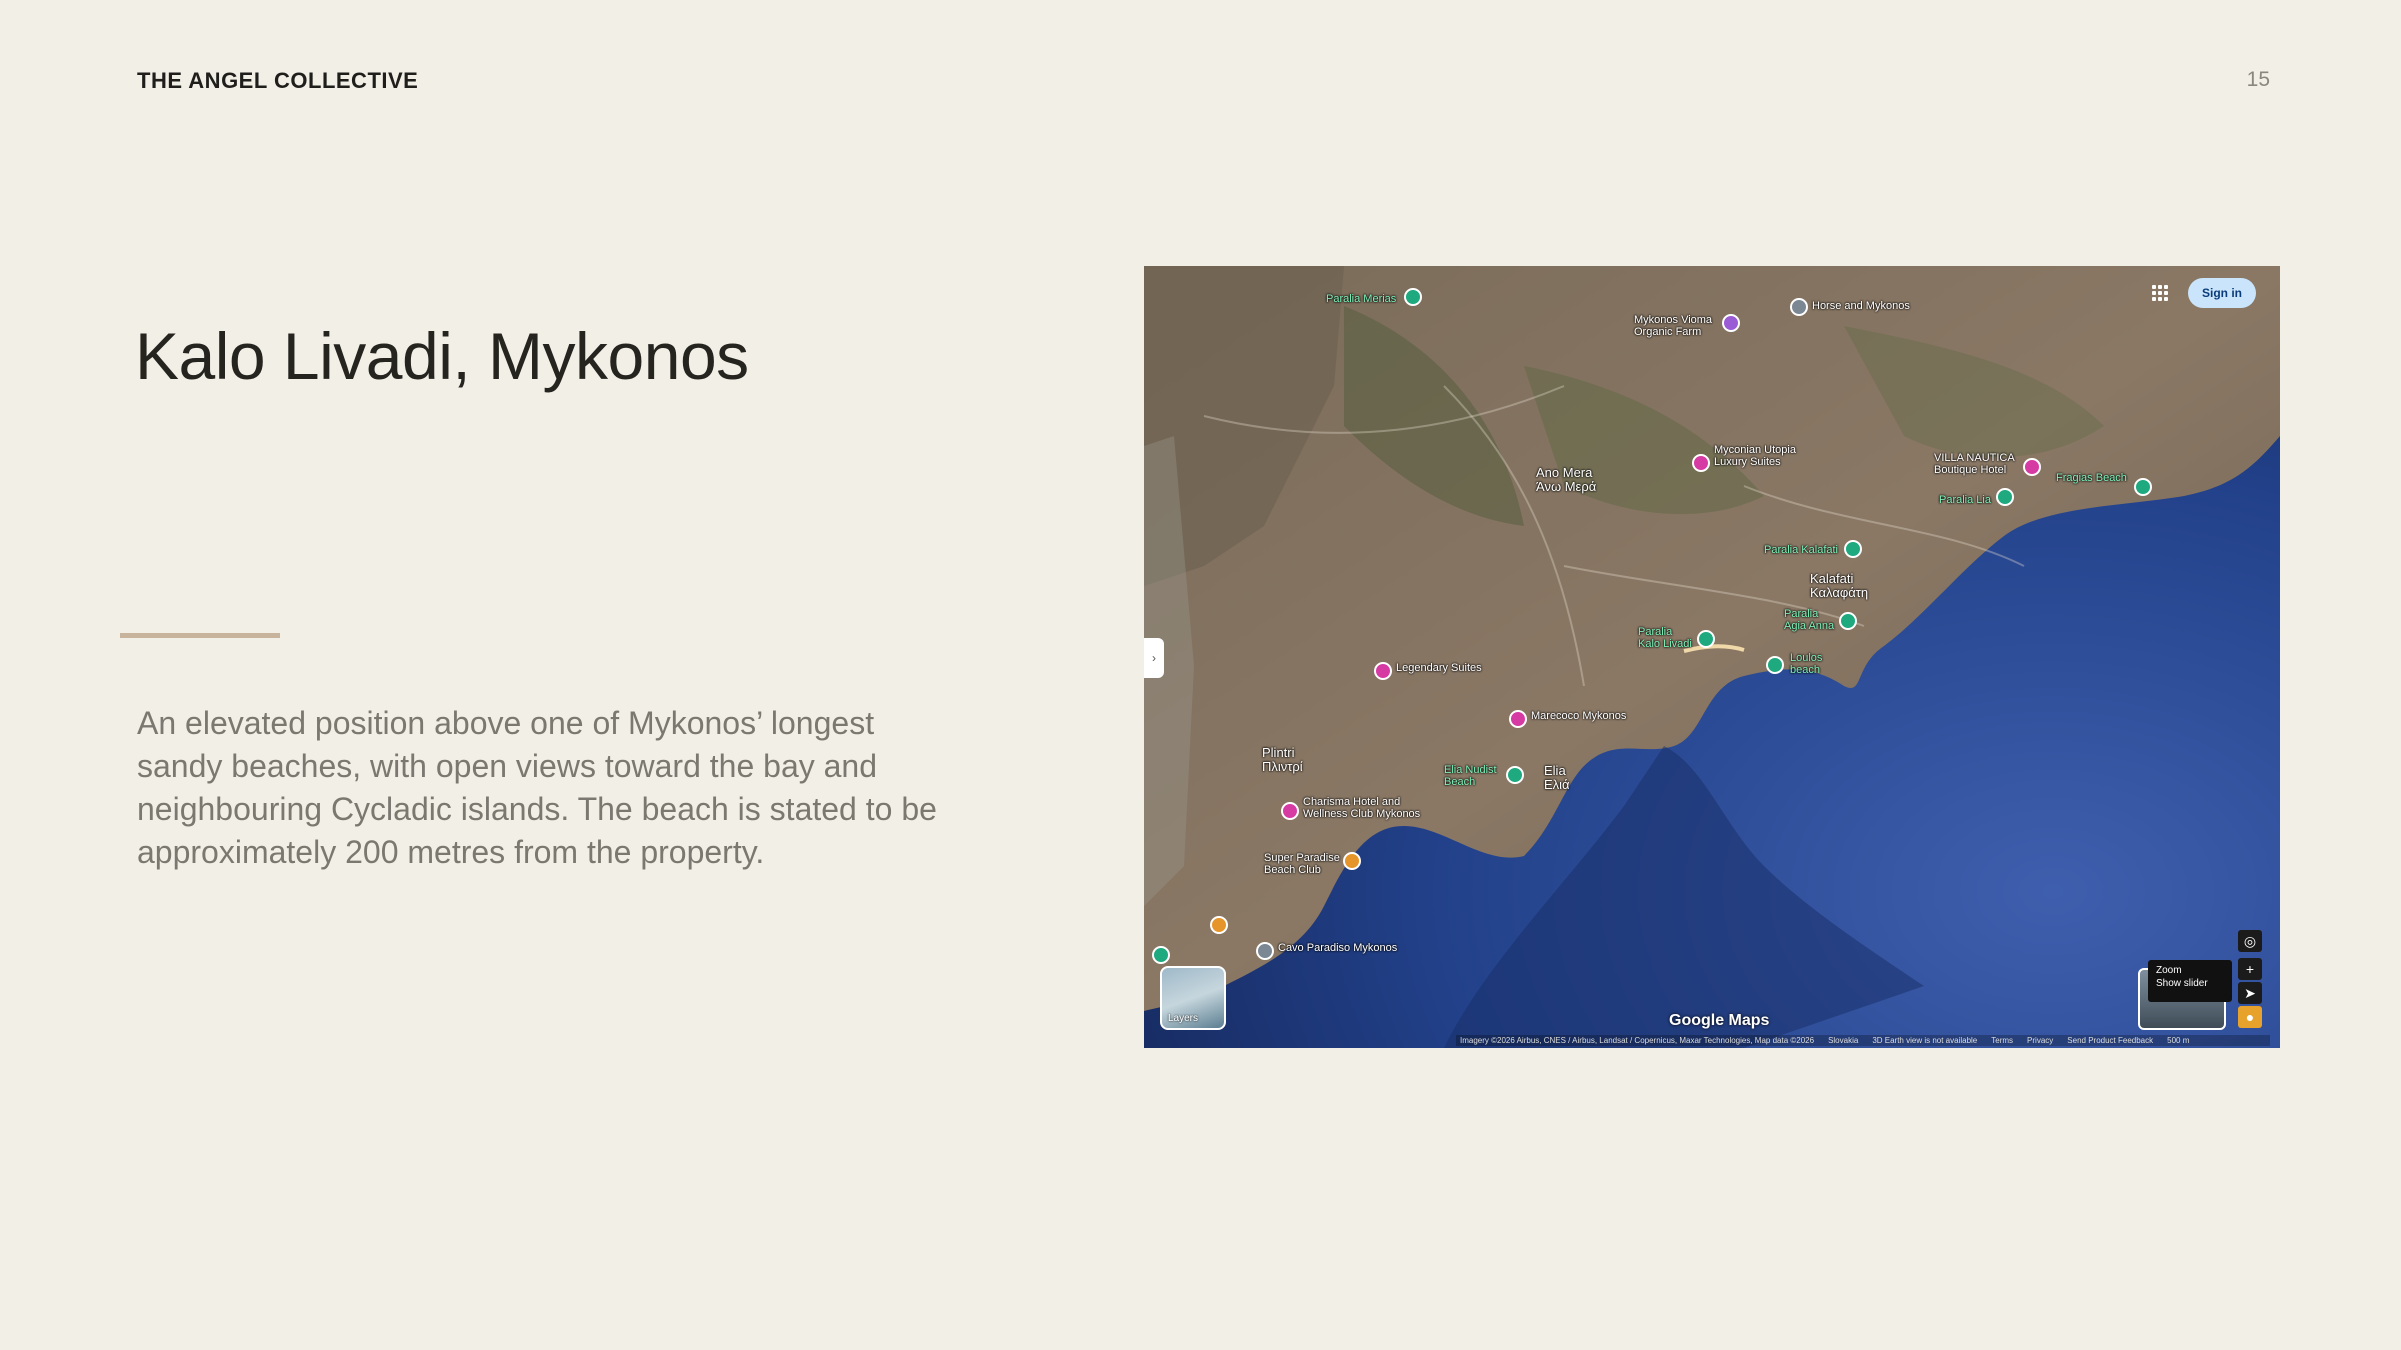 Image resolution: width=2401 pixels, height=1350 pixels. Describe the element at coordinates (1289, 760) in the screenshot. I see `place-label: Plintri Πλιντρί` at that location.